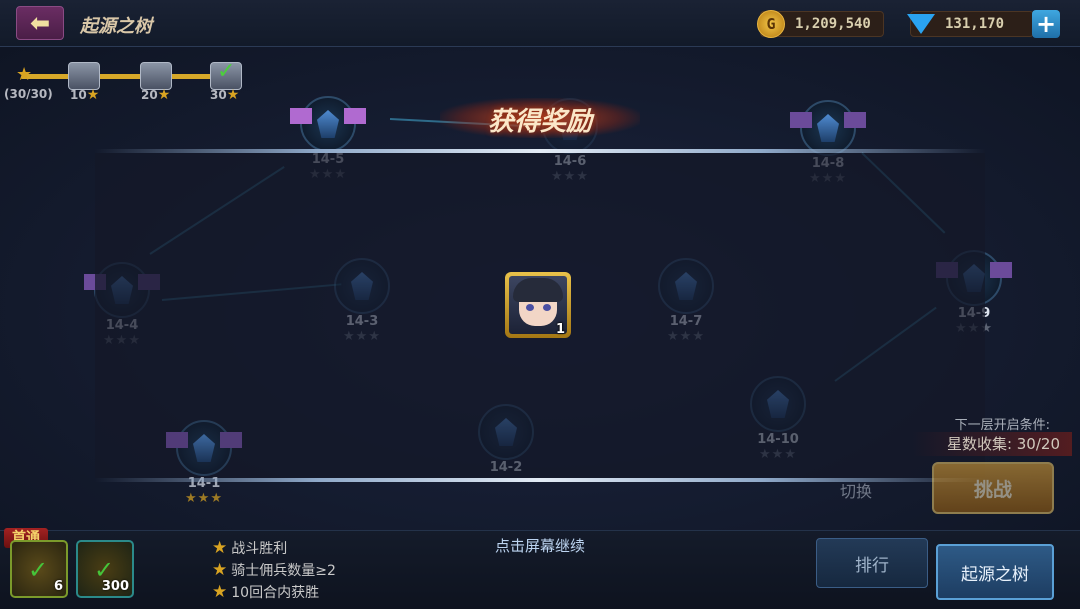  I want to click on slot-count: 300, so click(115, 586).